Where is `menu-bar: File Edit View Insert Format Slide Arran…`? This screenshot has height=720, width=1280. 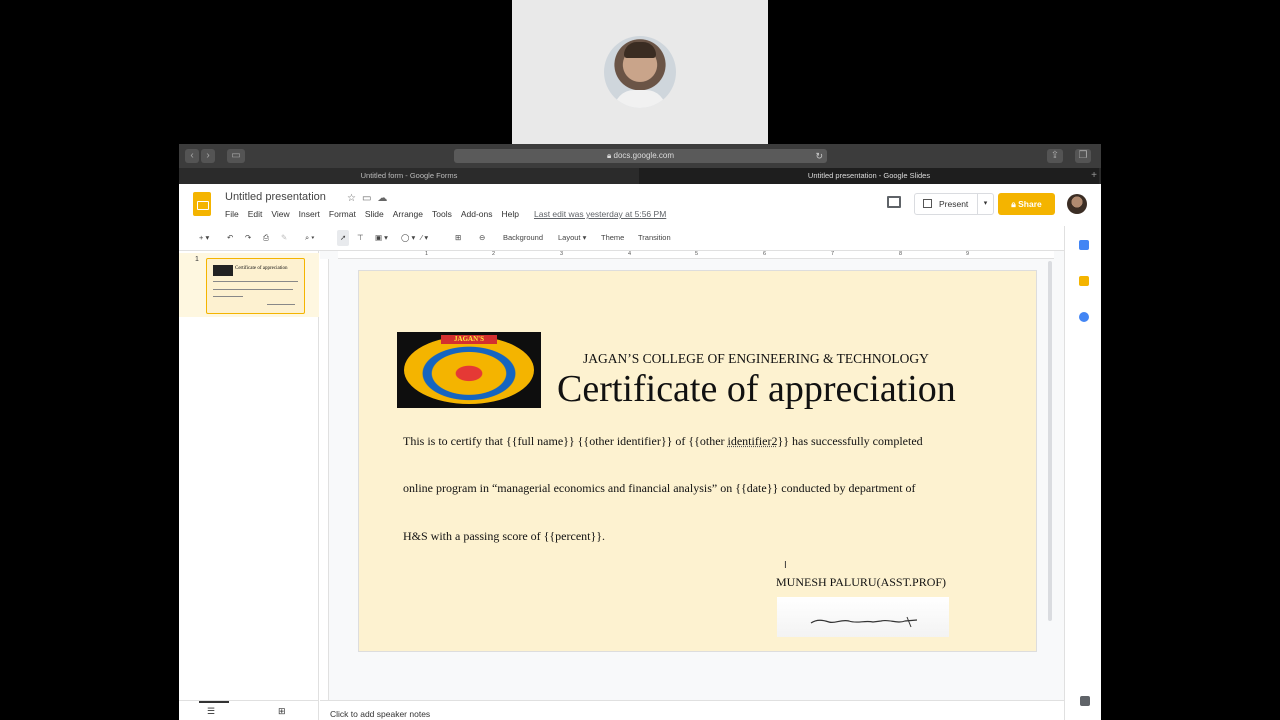 menu-bar: File Edit View Insert Format Slide Arran… is located at coordinates (445, 214).